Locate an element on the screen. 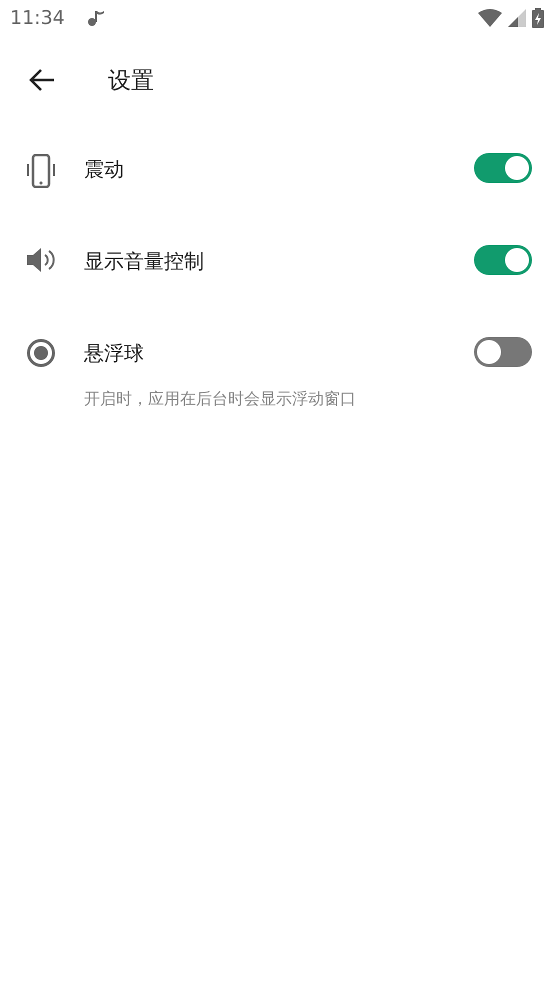 The width and height of the screenshot is (554, 984). battery-icon is located at coordinates (538, 18).